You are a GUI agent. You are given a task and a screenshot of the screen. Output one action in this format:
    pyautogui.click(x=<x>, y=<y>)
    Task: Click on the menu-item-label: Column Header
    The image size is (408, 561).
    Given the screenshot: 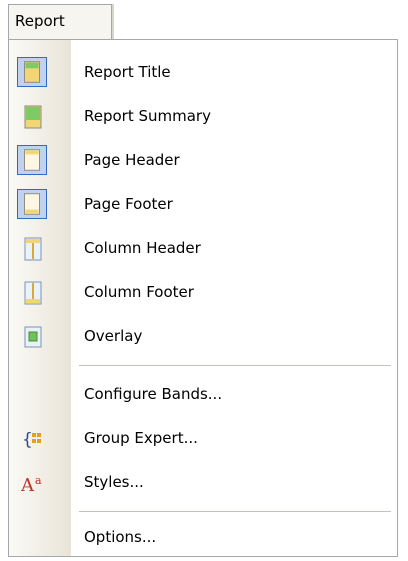 What is the action you would take?
    pyautogui.click(x=142, y=248)
    